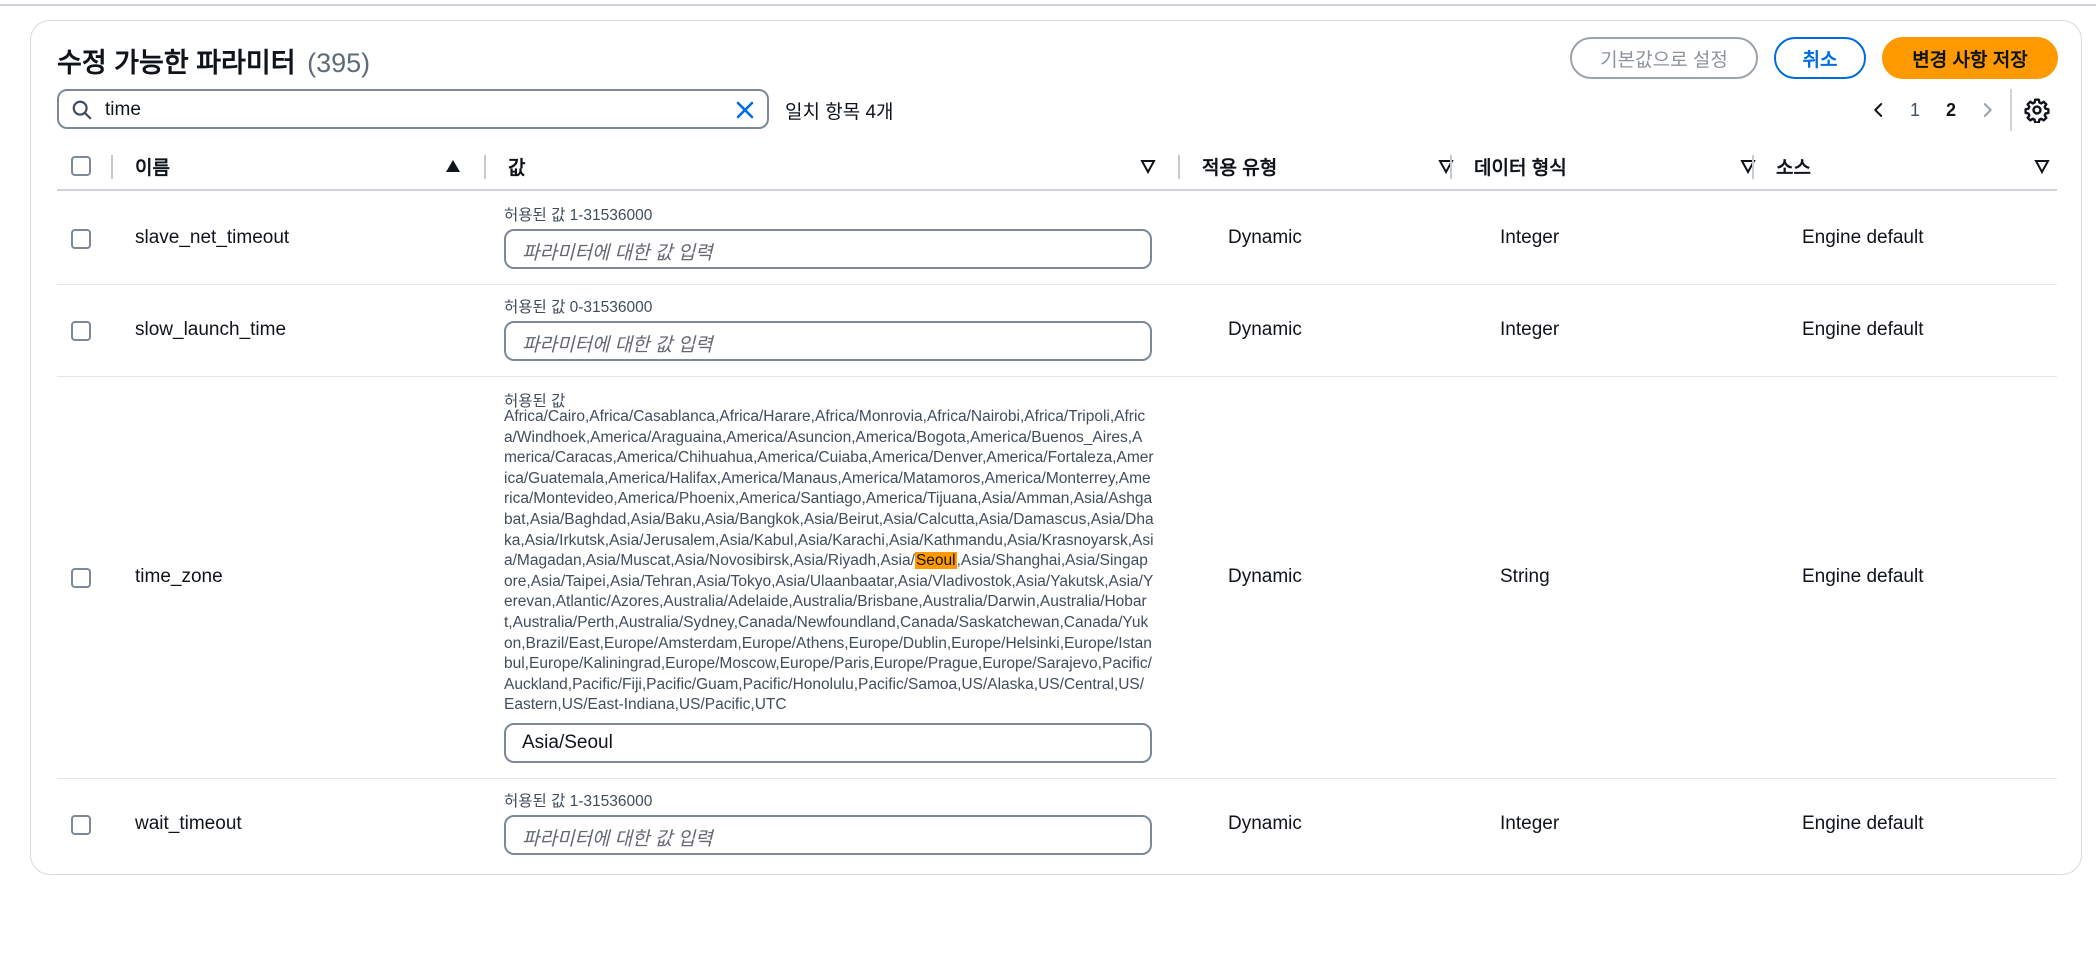  Describe the element at coordinates (1664, 58) in the screenshot. I see `reset-to-default-button: 기본값으로 설정` at that location.